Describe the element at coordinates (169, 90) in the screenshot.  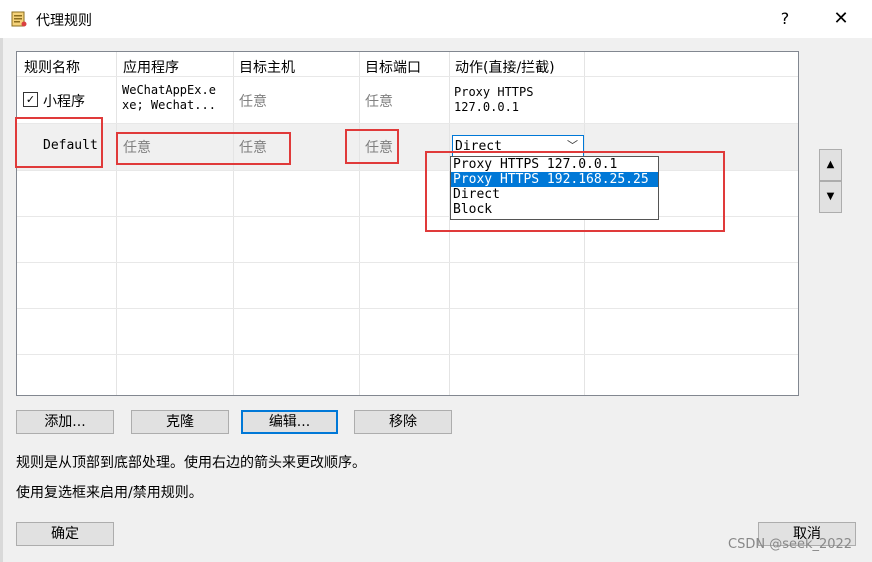
I see `rule-application-line1: WeChatAppEx.e` at that location.